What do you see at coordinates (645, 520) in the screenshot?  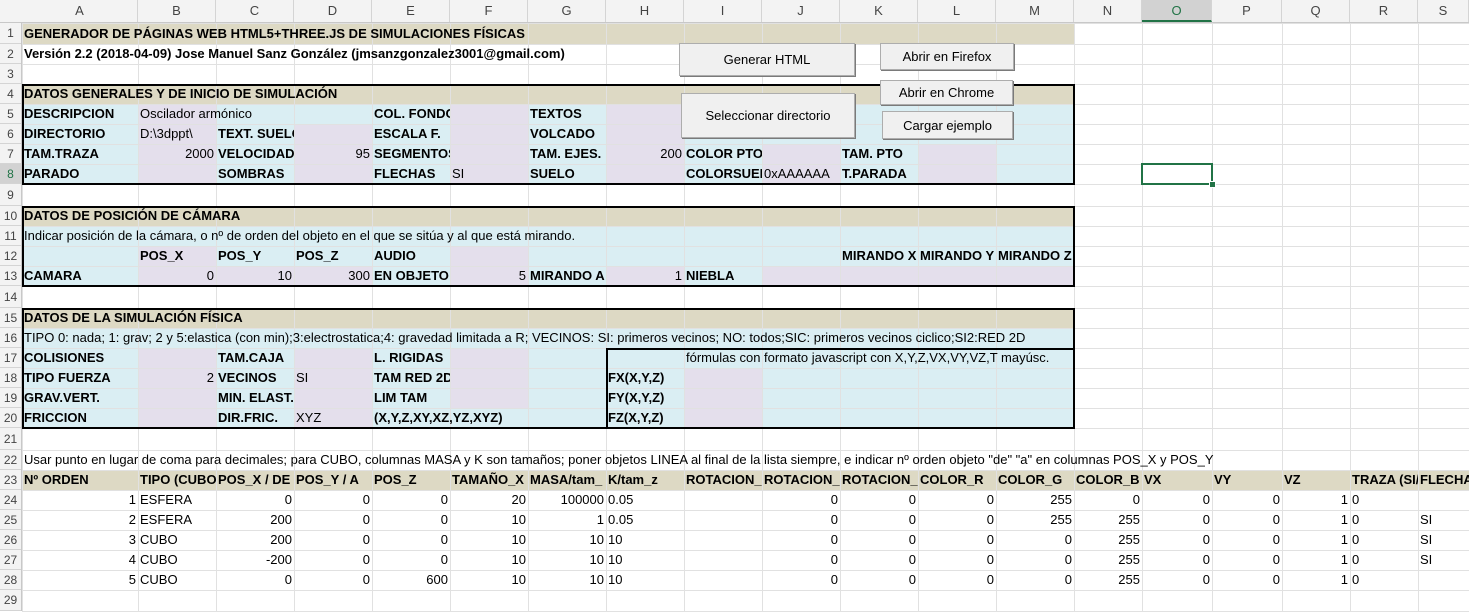 I see `object-cell: 0.05` at bounding box center [645, 520].